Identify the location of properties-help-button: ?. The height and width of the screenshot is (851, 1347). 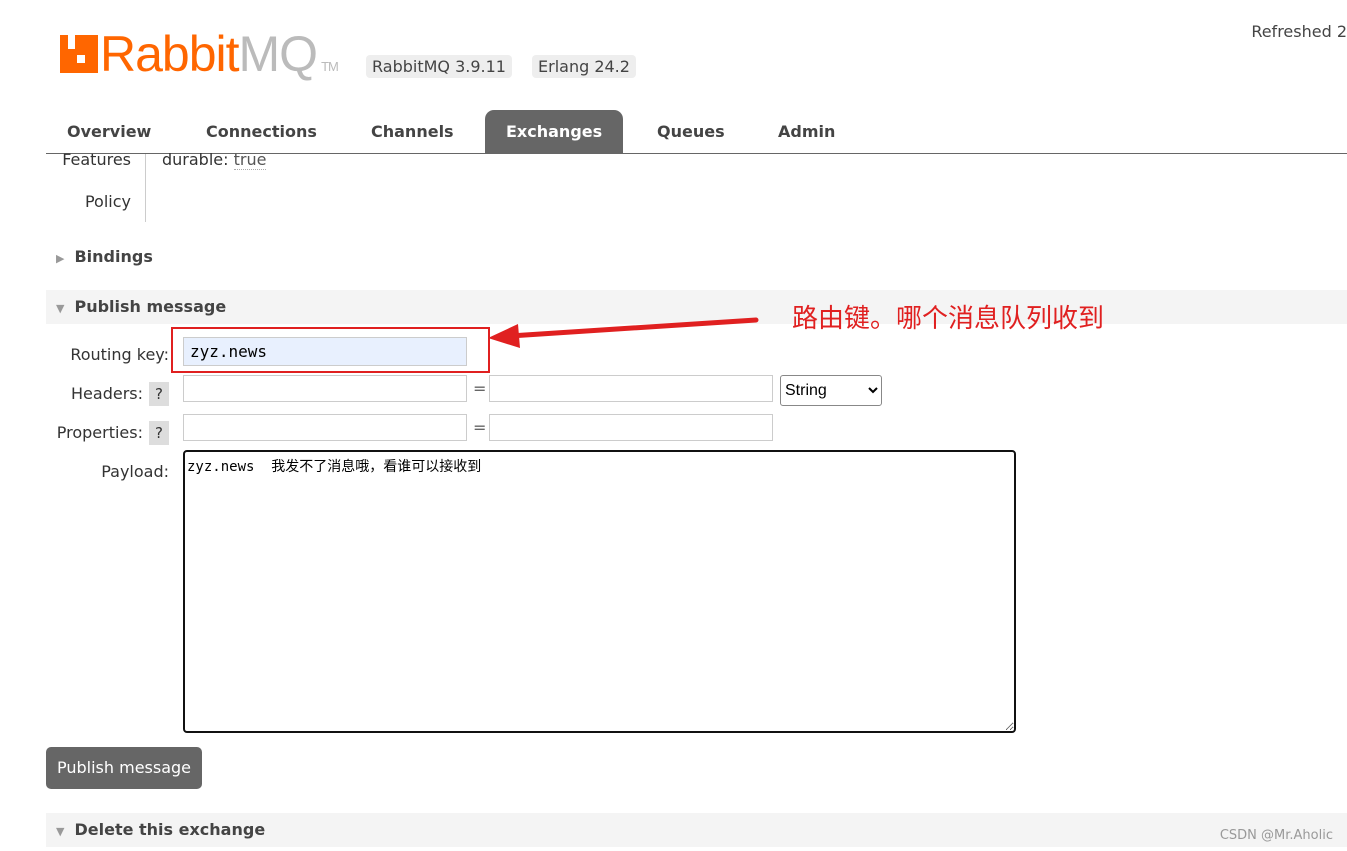
(159, 433).